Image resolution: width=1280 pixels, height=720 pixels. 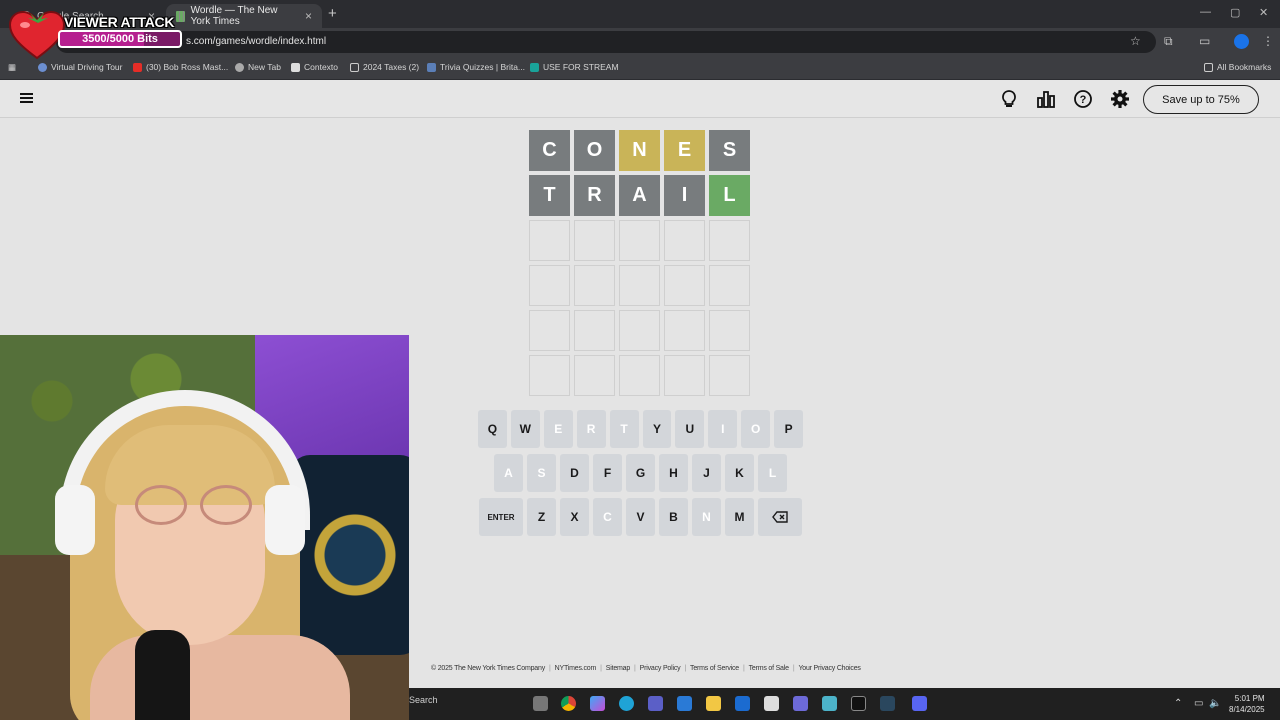 What do you see at coordinates (789, 429) in the screenshot?
I see `key-p: P` at bounding box center [789, 429].